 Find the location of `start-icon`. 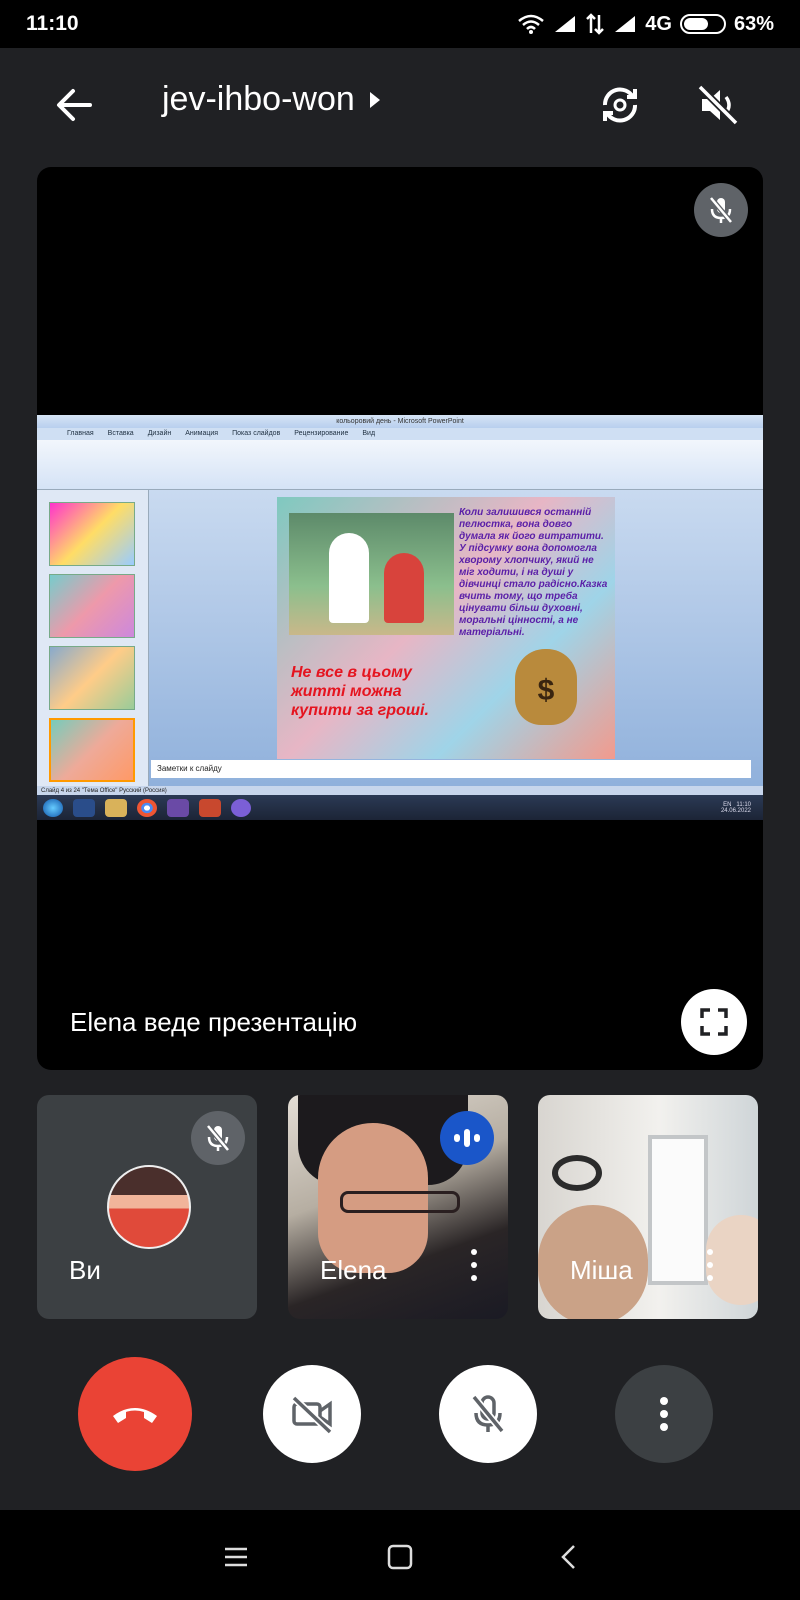

start-icon is located at coordinates (53, 807).